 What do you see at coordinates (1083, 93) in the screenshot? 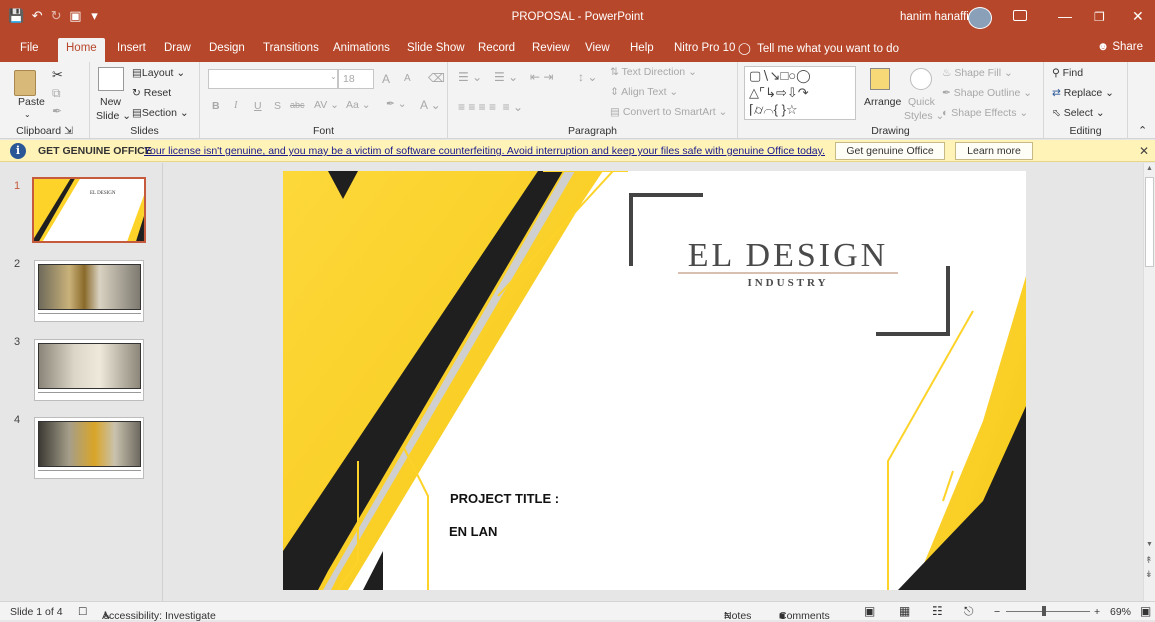
I see `replace-button: ⇄ Replace ⌄` at bounding box center [1083, 93].